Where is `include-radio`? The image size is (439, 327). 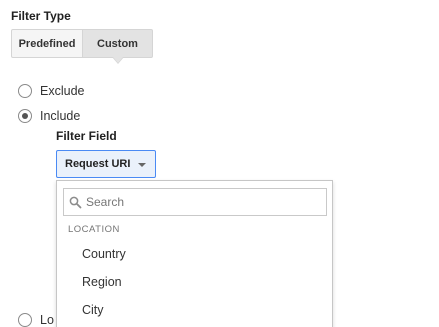
include-radio is located at coordinates (25, 116).